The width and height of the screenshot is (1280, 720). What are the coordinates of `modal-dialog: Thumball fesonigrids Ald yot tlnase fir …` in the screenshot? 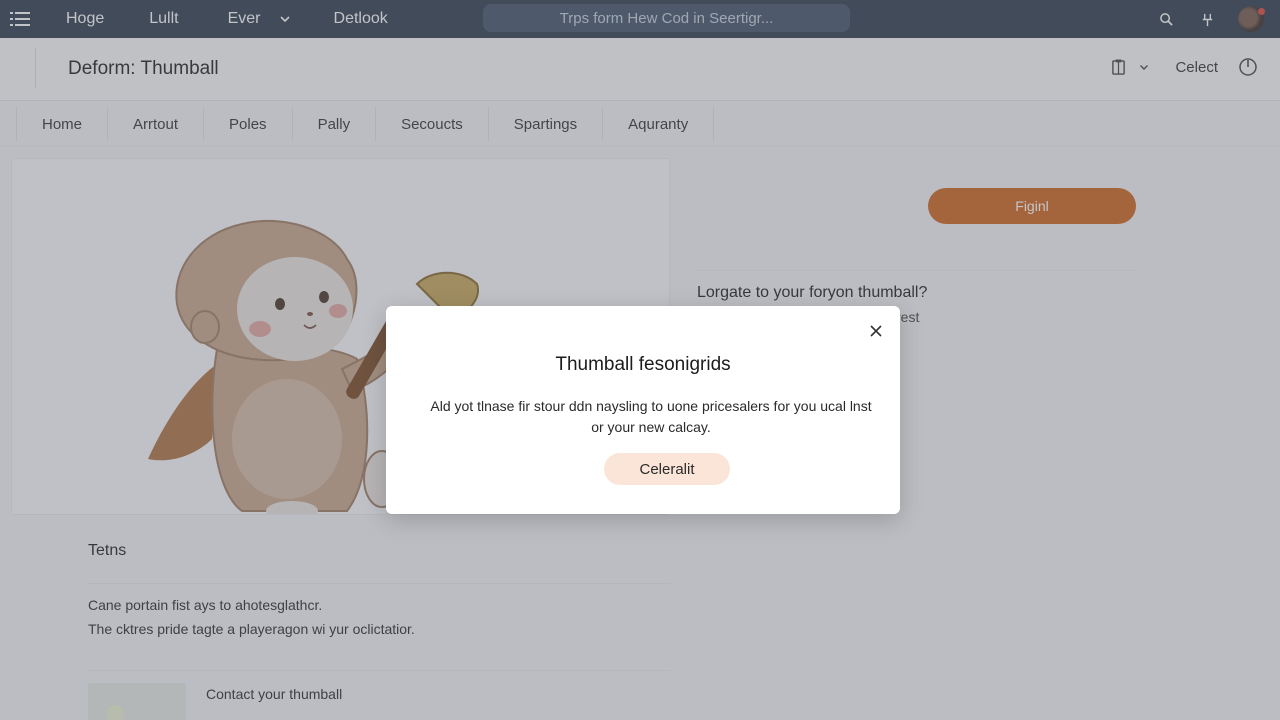 It's located at (643, 410).